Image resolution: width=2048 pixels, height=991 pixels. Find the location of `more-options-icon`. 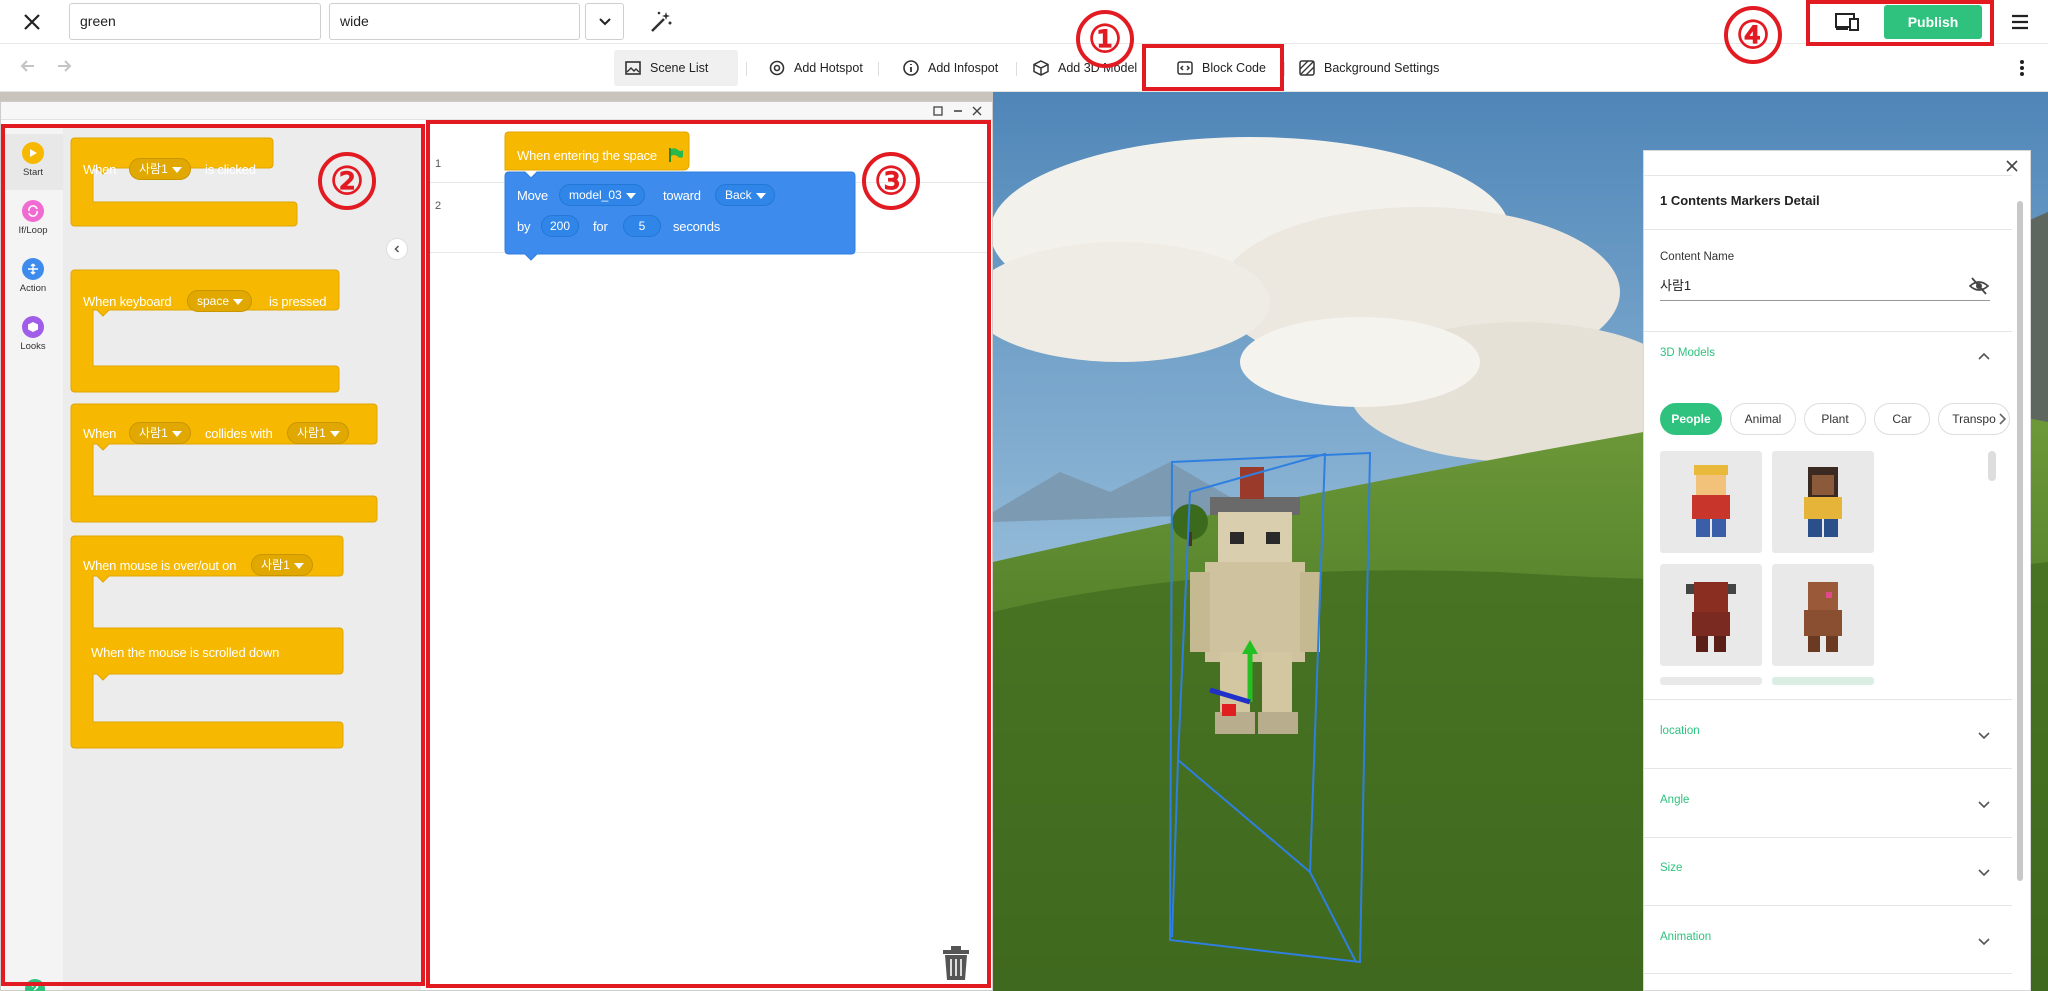

more-options-icon is located at coordinates (2022, 68).